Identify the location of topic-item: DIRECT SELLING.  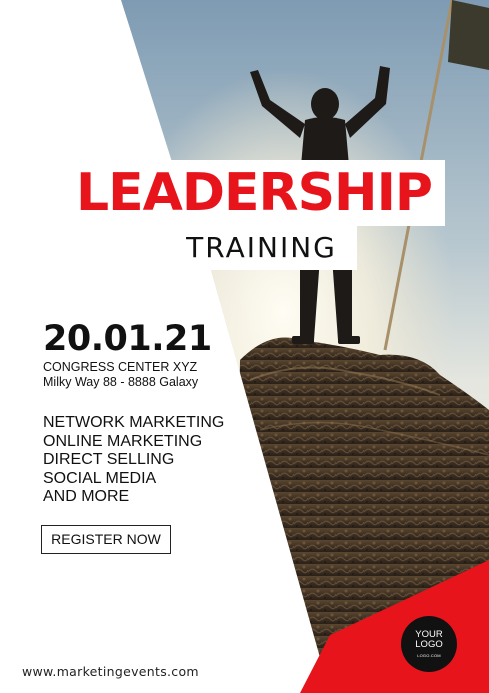
(109, 459).